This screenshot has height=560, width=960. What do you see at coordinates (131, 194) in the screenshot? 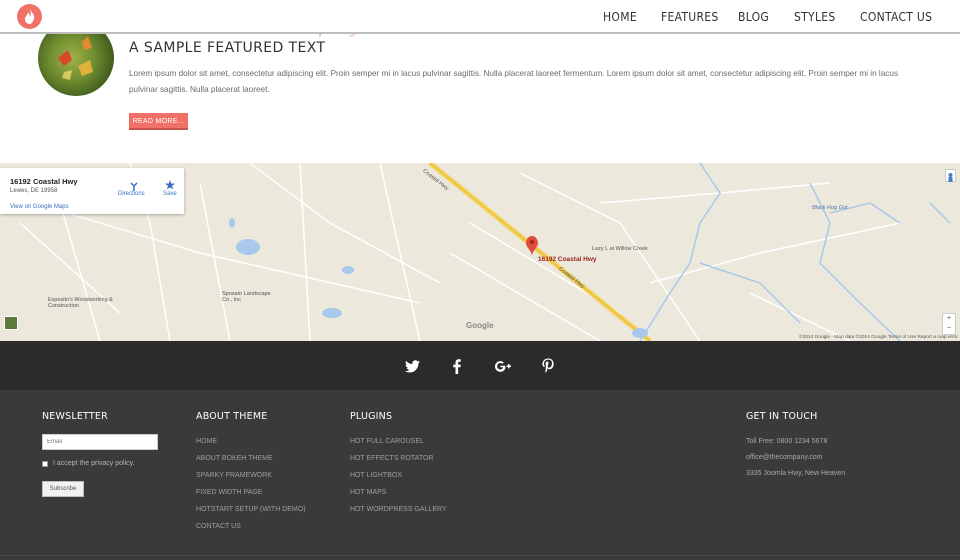
I see `directions-link: Directions` at bounding box center [131, 194].